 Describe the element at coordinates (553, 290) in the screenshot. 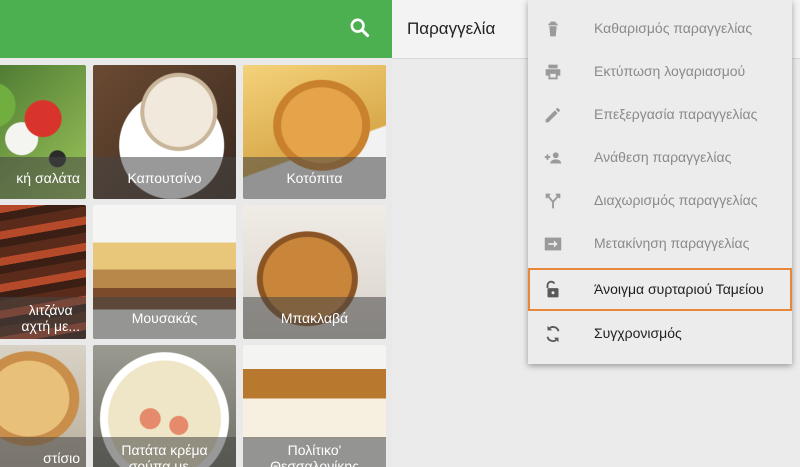

I see `unlock-icon` at that location.